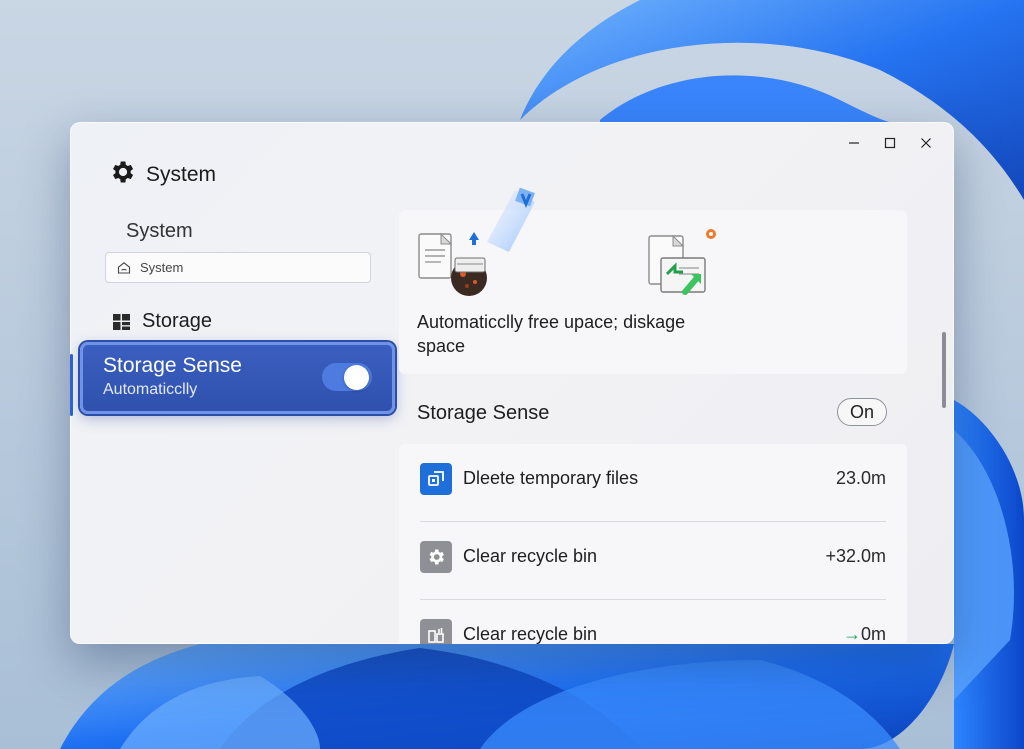 This screenshot has height=749, width=1024. What do you see at coordinates (124, 267) in the screenshot?
I see `home-icon` at bounding box center [124, 267].